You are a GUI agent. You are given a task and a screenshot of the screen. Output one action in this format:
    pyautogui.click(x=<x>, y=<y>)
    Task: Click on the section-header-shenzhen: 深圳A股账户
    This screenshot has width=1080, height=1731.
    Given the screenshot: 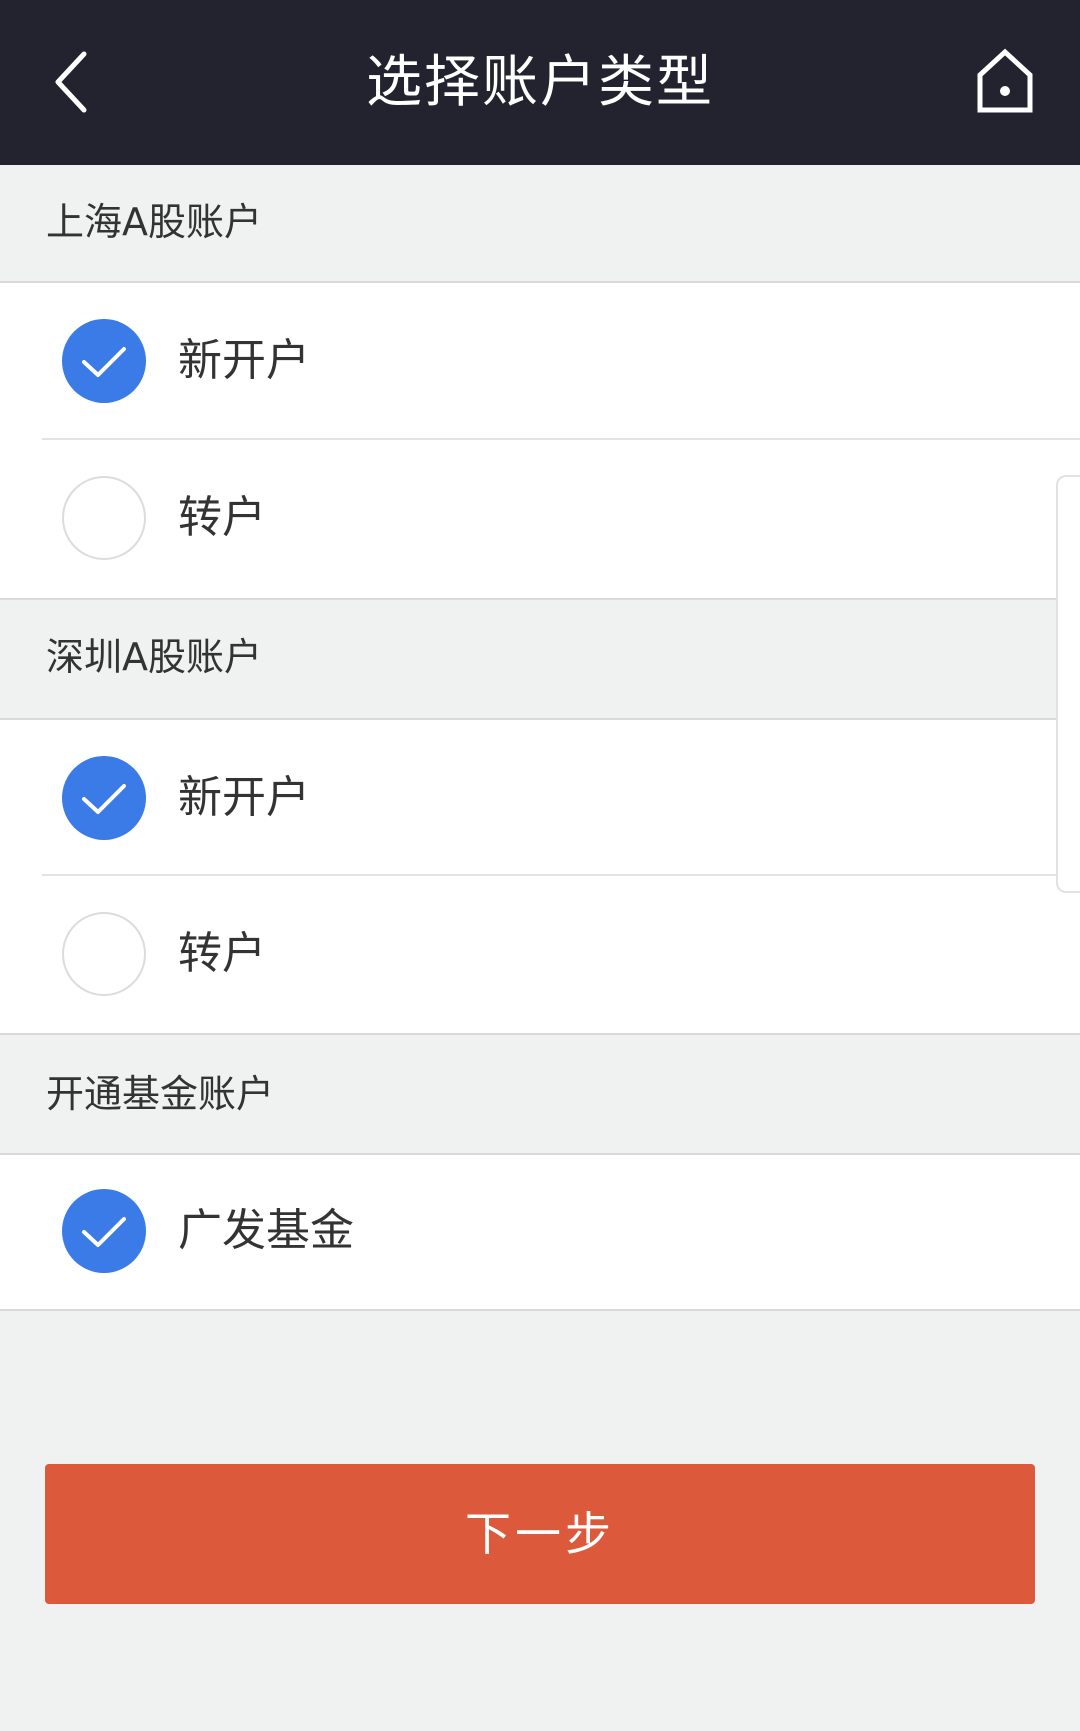 What is the action you would take?
    pyautogui.click(x=540, y=659)
    